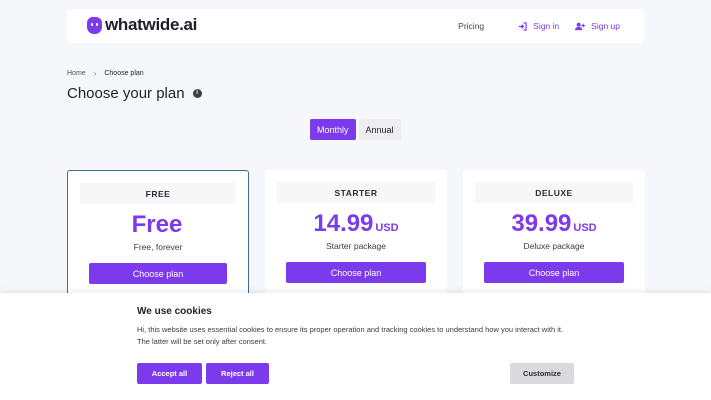 The width and height of the screenshot is (711, 400). I want to click on nav-links: Pricing Sign in Sign up, so click(539, 26).